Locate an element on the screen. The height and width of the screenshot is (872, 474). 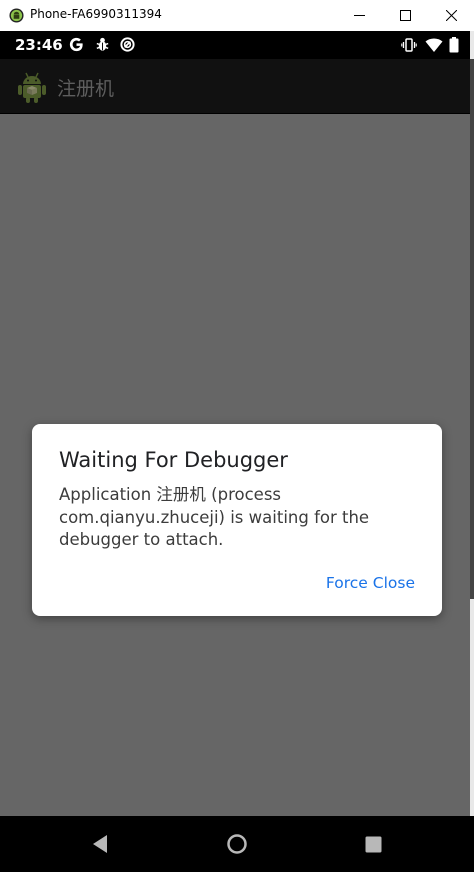
google-icon is located at coordinates (76, 44).